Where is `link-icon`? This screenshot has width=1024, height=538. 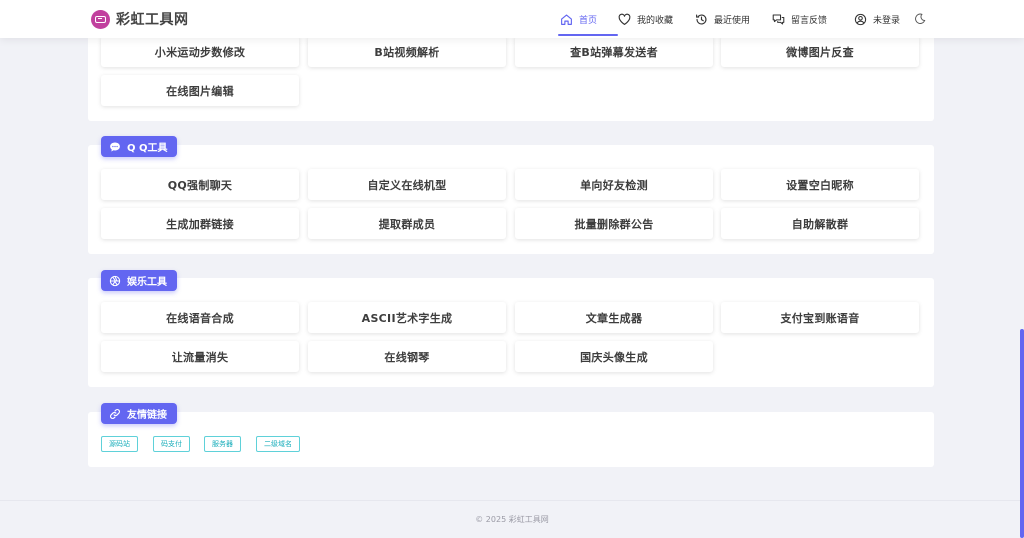 link-icon is located at coordinates (115, 413).